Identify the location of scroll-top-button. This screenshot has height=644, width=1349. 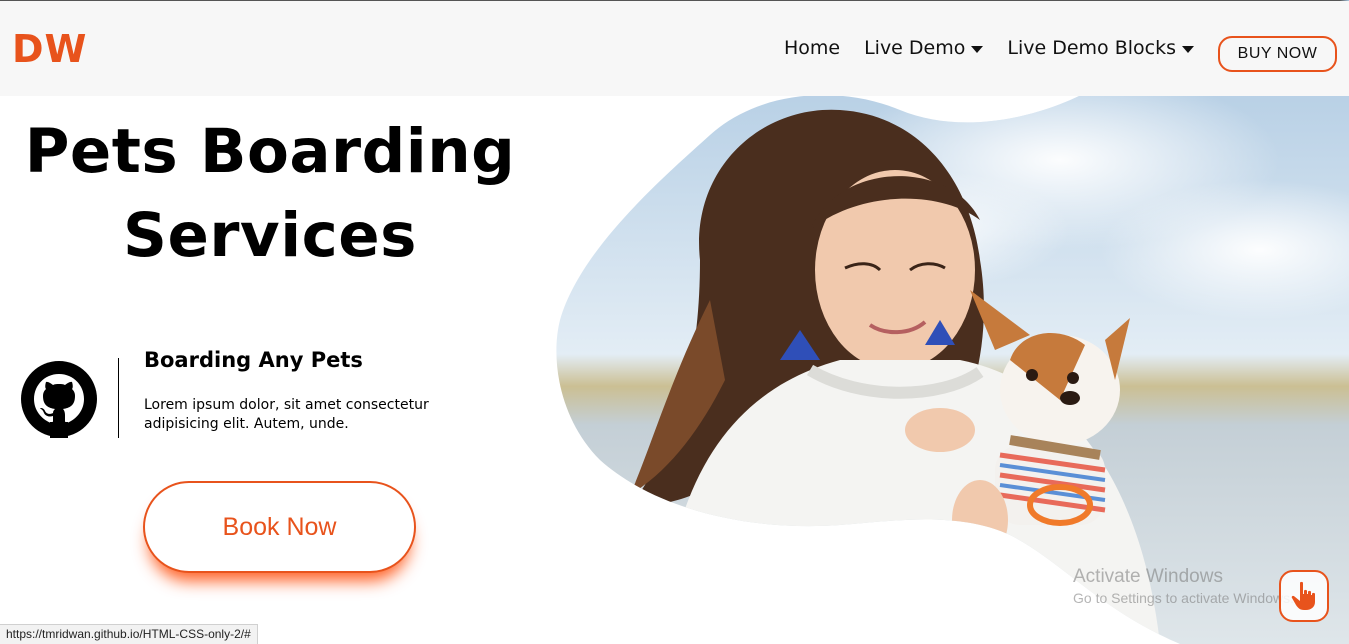
(1304, 596).